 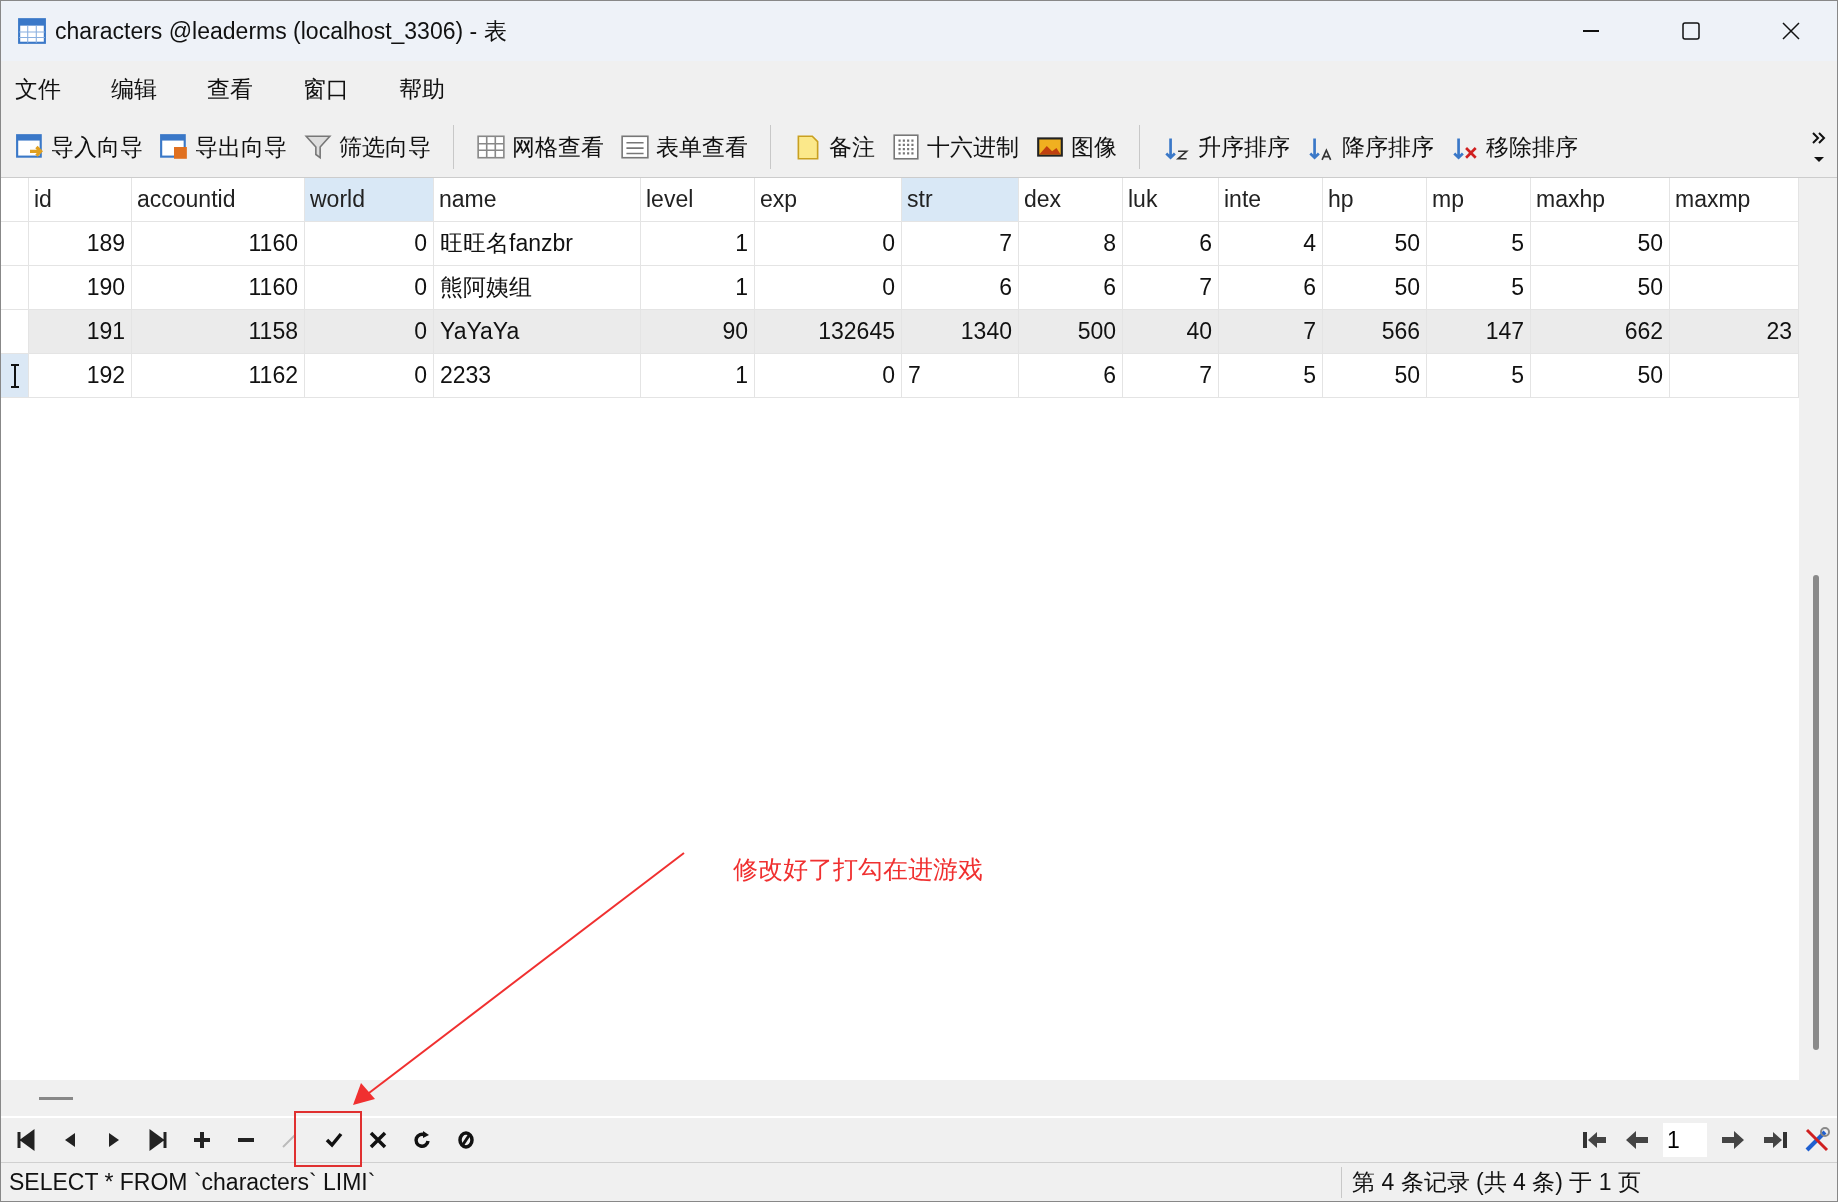 What do you see at coordinates (537, 244) in the screenshot?
I see `table-cell: 旺旺名fanzbr` at bounding box center [537, 244].